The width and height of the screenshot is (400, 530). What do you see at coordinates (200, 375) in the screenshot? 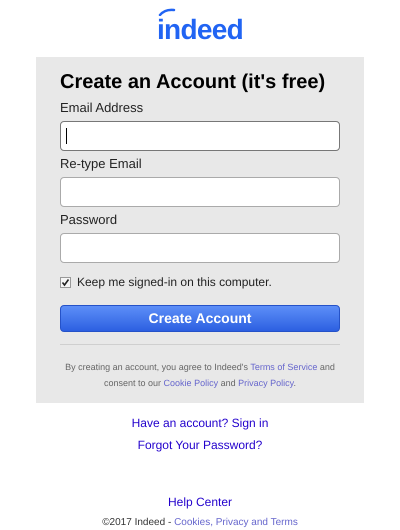
I see `terms-text: By creating an account, you agree to Indeed's Terms of Service and consent to our Cookie Policy and Privacy Policy.` at bounding box center [200, 375].